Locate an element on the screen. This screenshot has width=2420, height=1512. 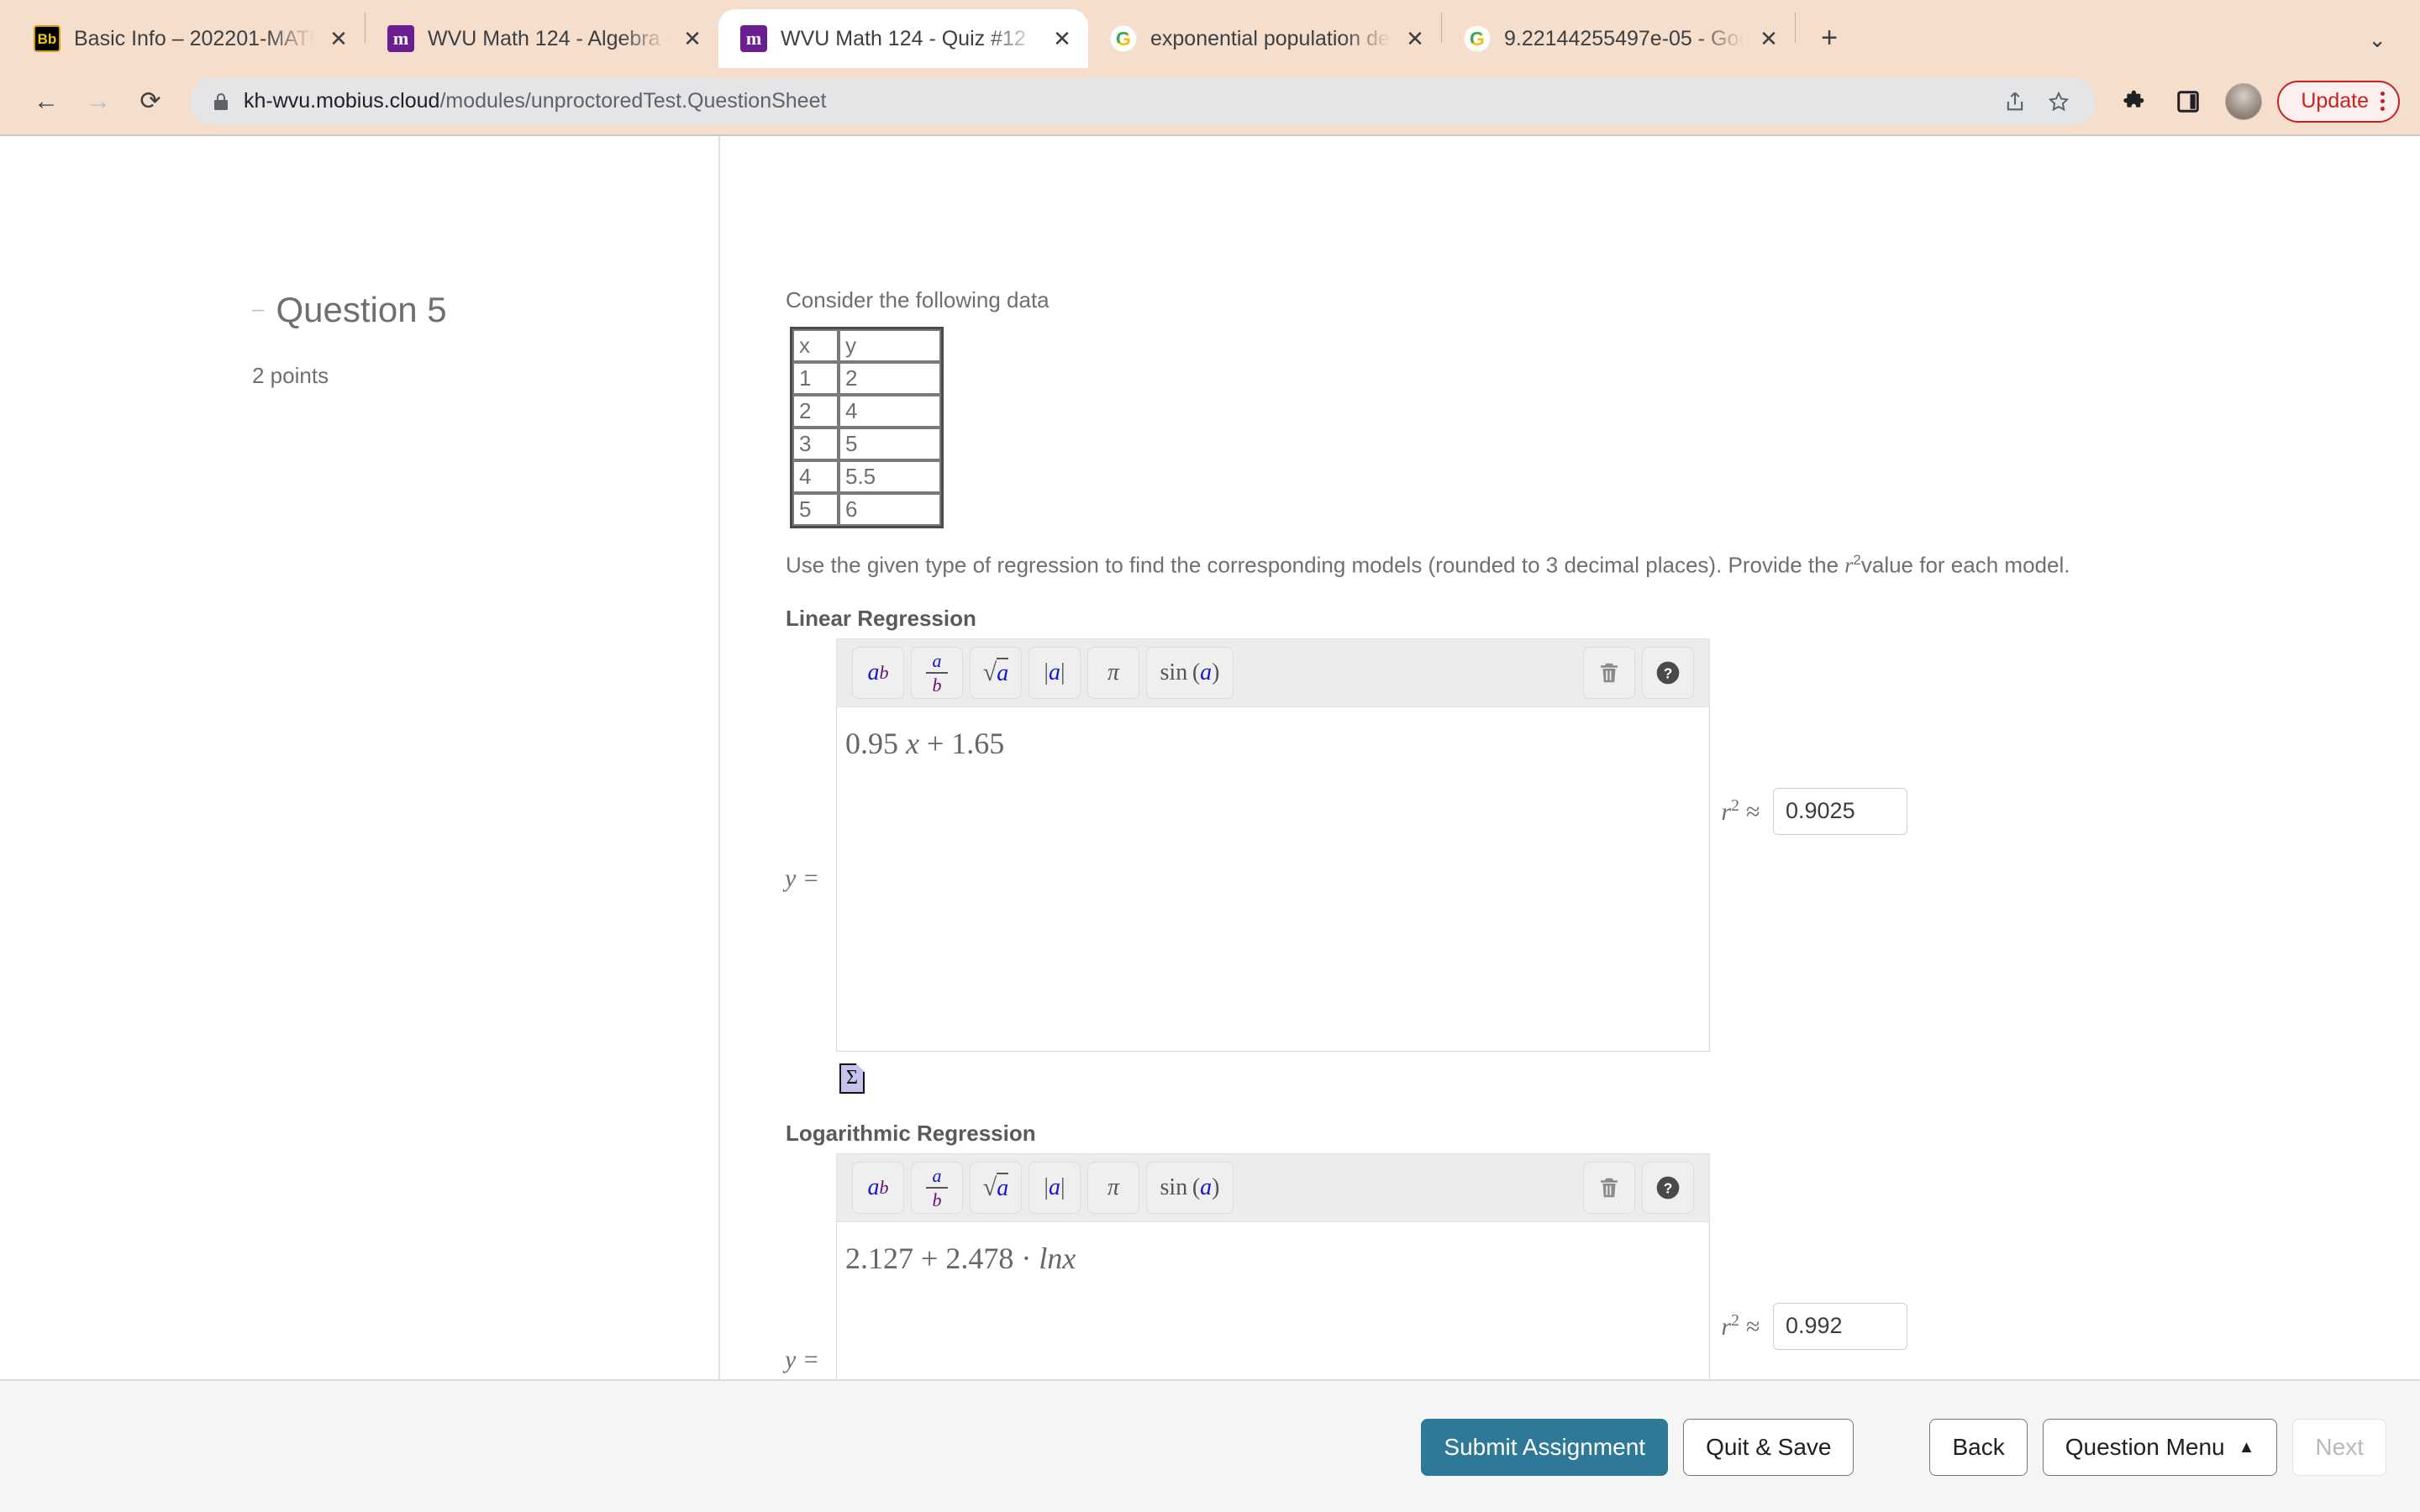
cell-x: 5 is located at coordinates (815, 509).